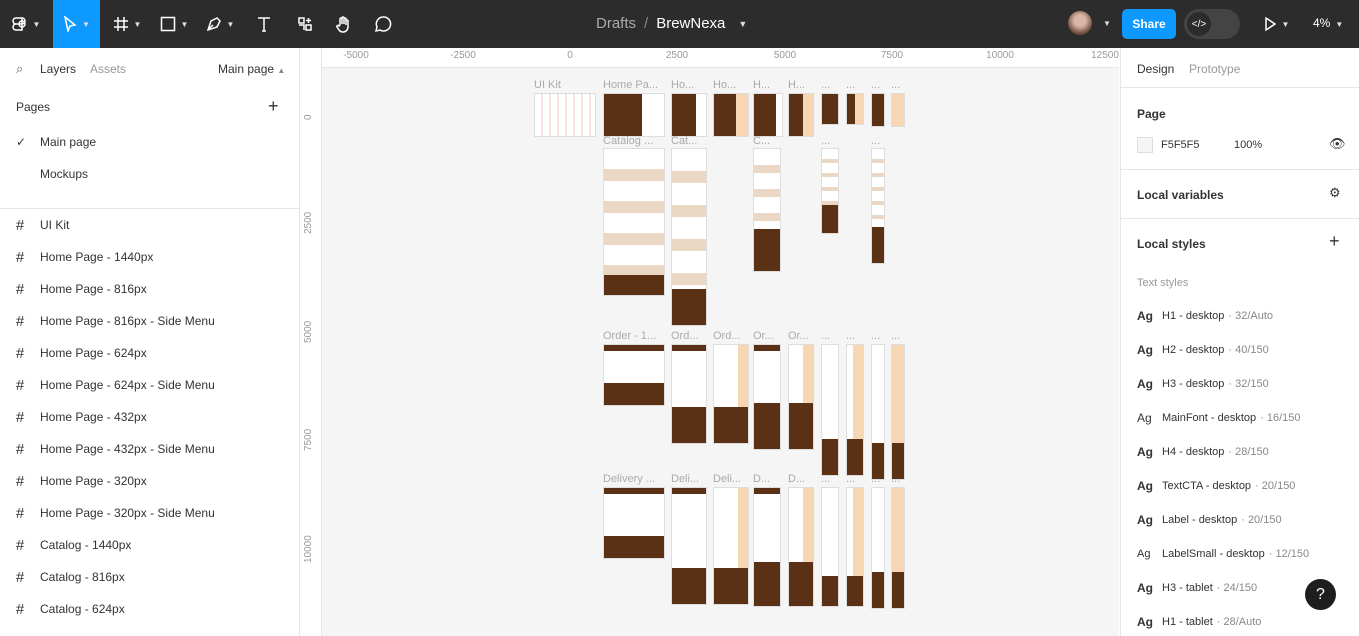 This screenshot has height=636, width=1359. What do you see at coordinates (305, 24) in the screenshot?
I see `resources-button` at bounding box center [305, 24].